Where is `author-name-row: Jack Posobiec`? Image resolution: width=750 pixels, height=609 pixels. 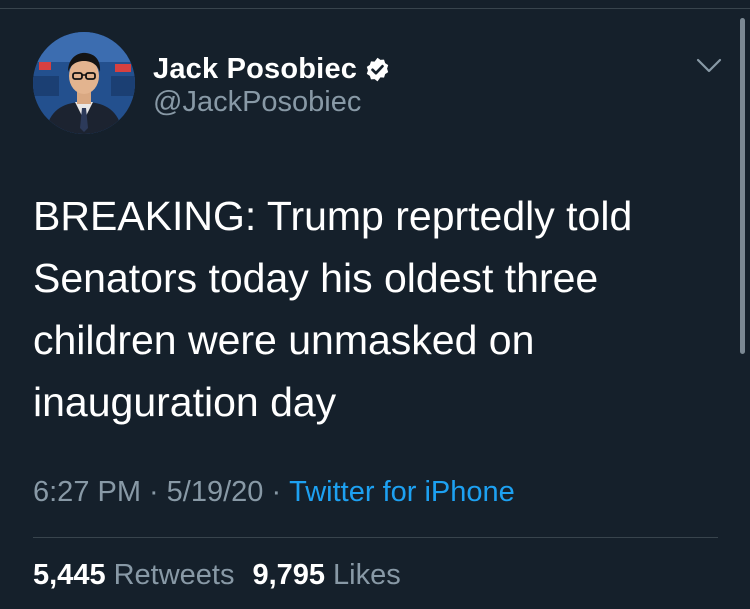
author-name-row: Jack Posobiec is located at coordinates (272, 69).